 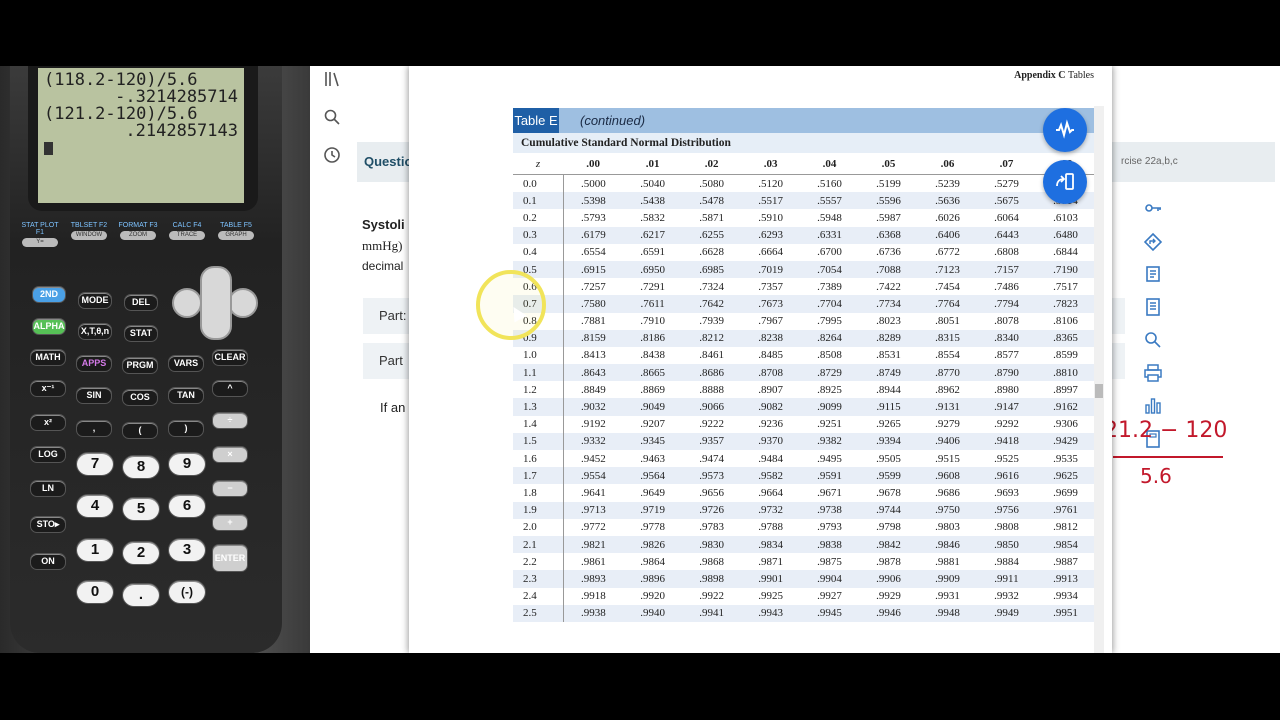 I want to click on probability-cell: .9131, so click(x=947, y=407).